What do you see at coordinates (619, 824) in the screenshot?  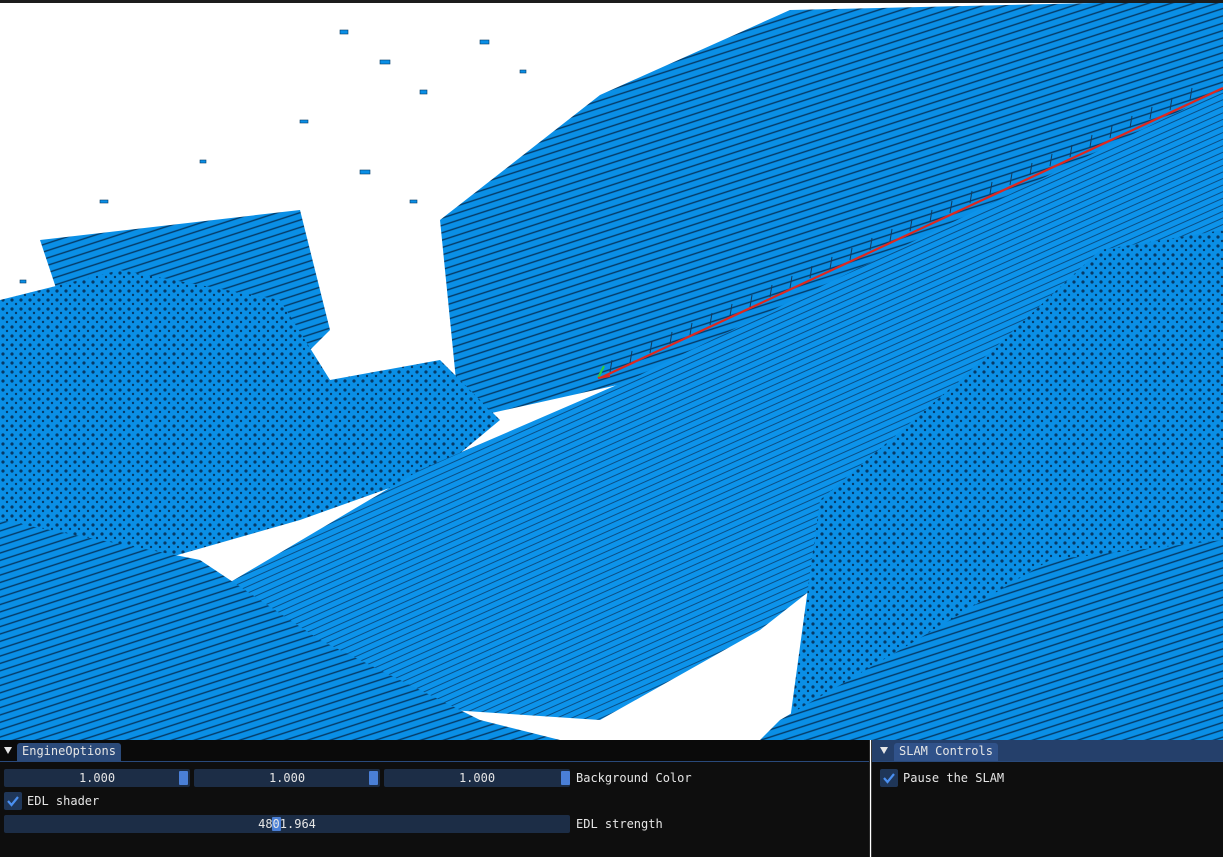 I see `edl-strength-label: EDL strength` at bounding box center [619, 824].